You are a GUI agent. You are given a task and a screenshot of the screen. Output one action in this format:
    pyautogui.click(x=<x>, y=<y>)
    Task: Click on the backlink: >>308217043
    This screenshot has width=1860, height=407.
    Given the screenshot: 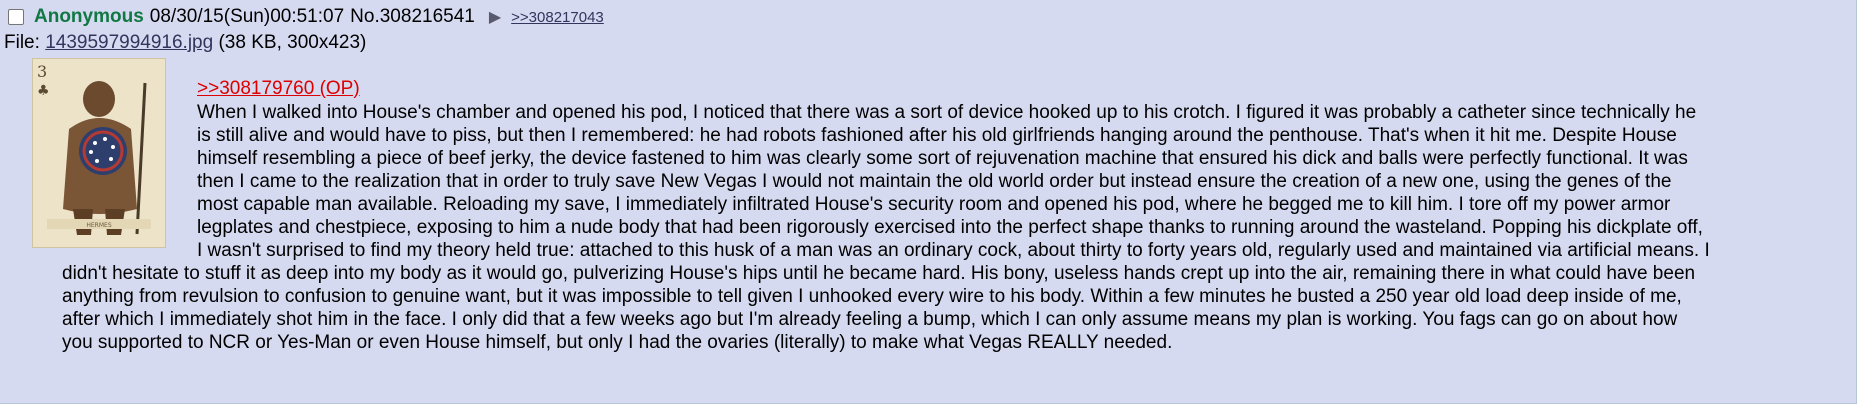 What is the action you would take?
    pyautogui.click(x=557, y=17)
    